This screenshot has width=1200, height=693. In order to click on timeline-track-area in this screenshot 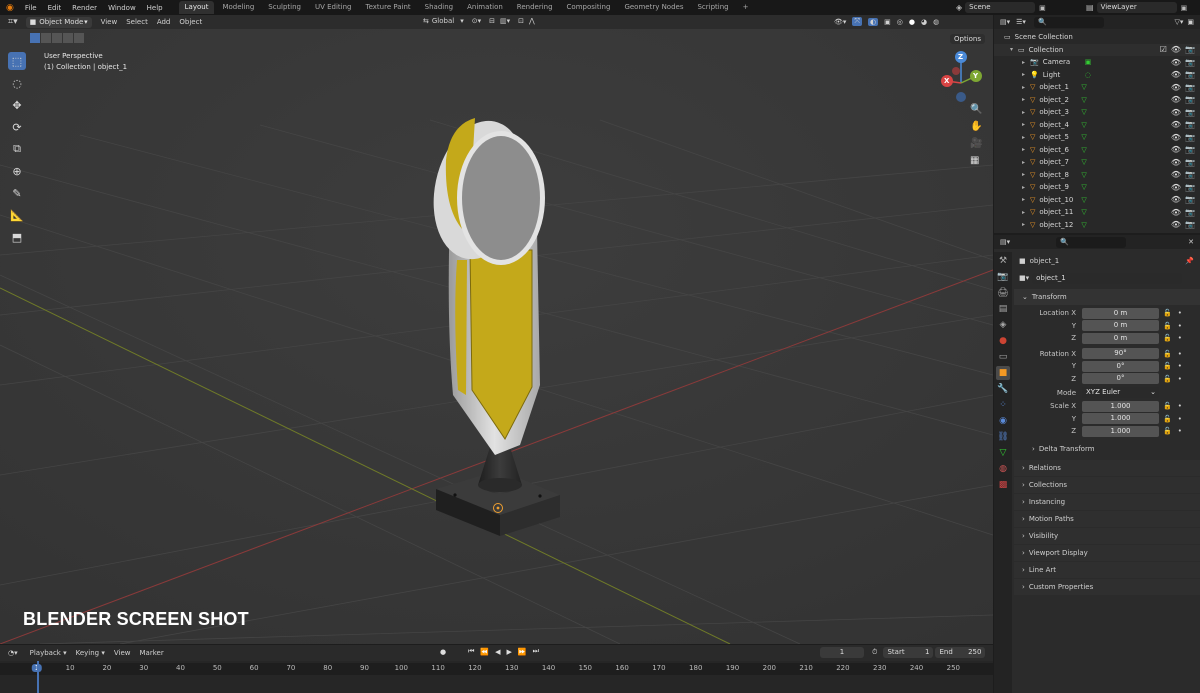, I will do `click(496, 677)`.